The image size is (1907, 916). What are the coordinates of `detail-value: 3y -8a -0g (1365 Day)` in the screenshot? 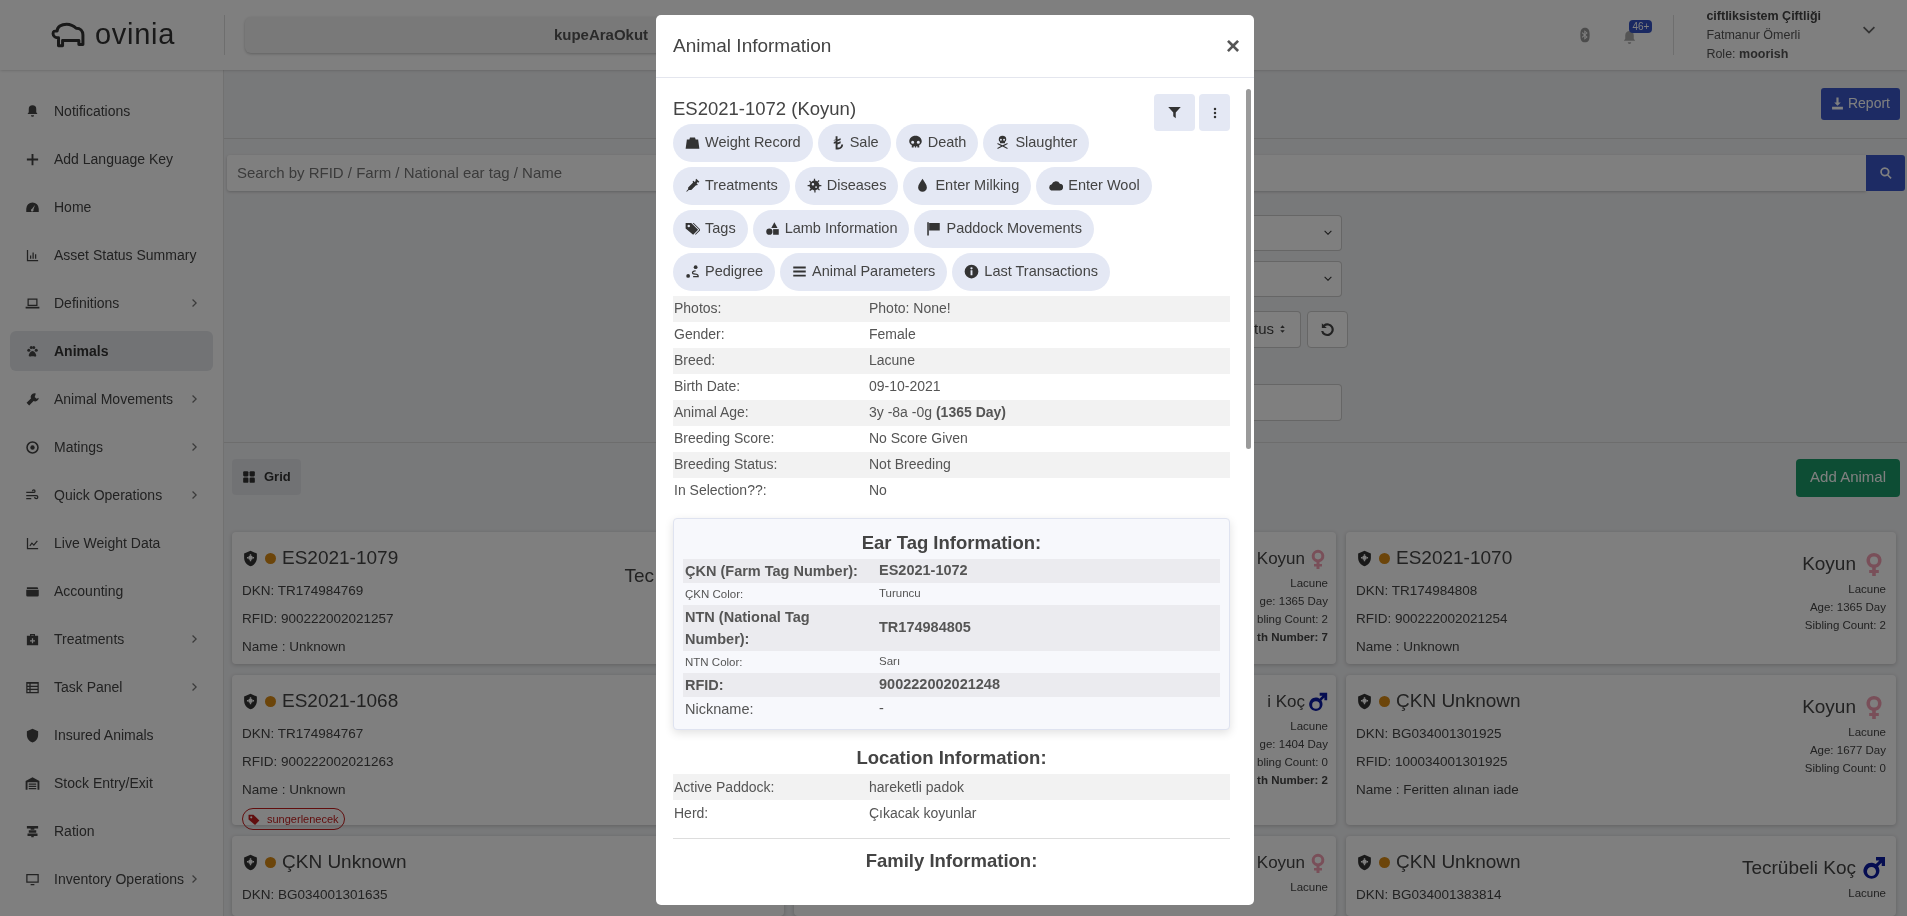 It's located at (937, 413).